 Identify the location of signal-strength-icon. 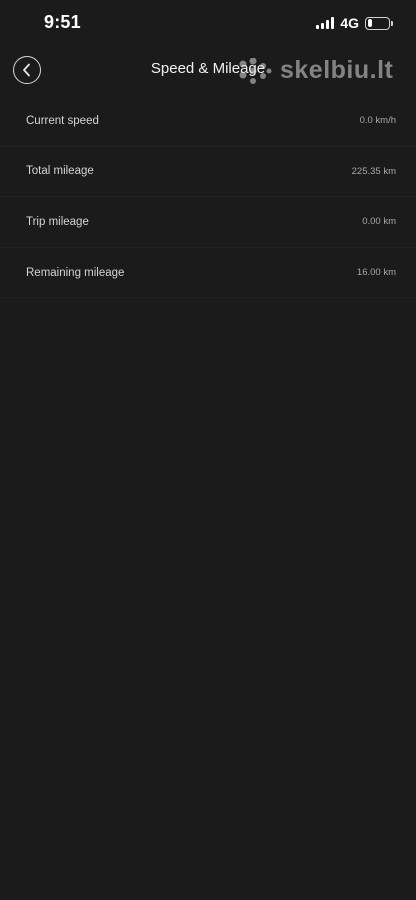
(325, 23).